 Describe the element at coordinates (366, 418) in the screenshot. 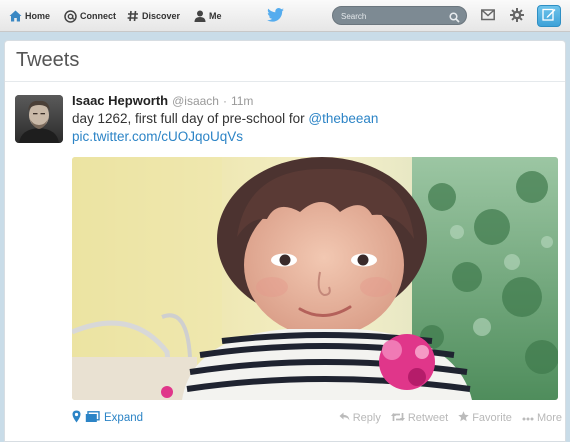

I see `reply-label: Reply` at that location.